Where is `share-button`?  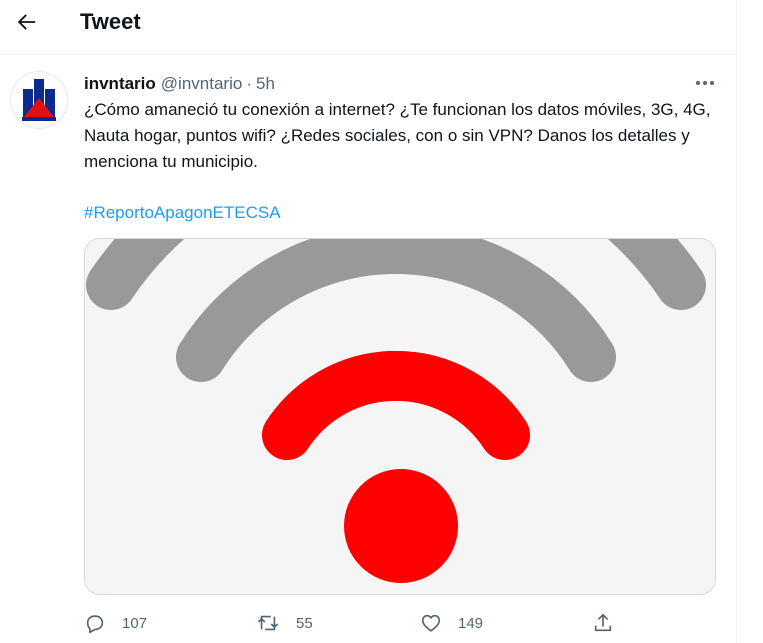 share-button is located at coordinates (603, 623).